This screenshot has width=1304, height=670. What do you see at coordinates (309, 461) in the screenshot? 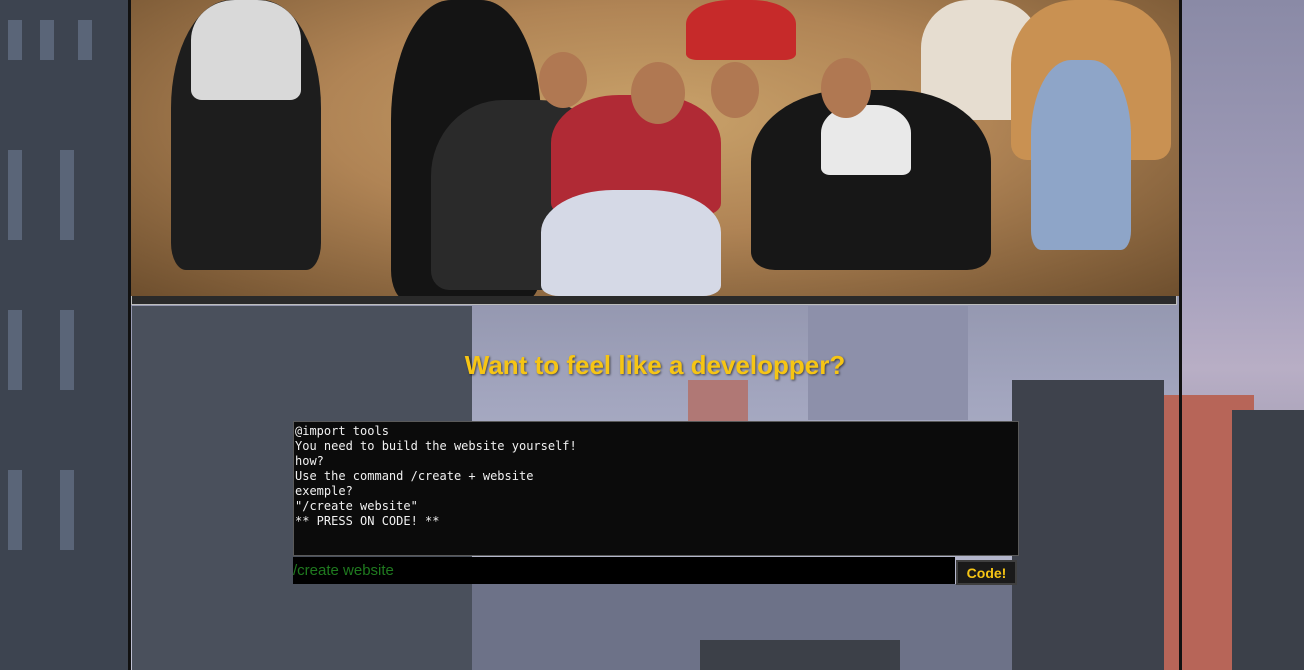
I see `terminal-line: how?` at bounding box center [309, 461].